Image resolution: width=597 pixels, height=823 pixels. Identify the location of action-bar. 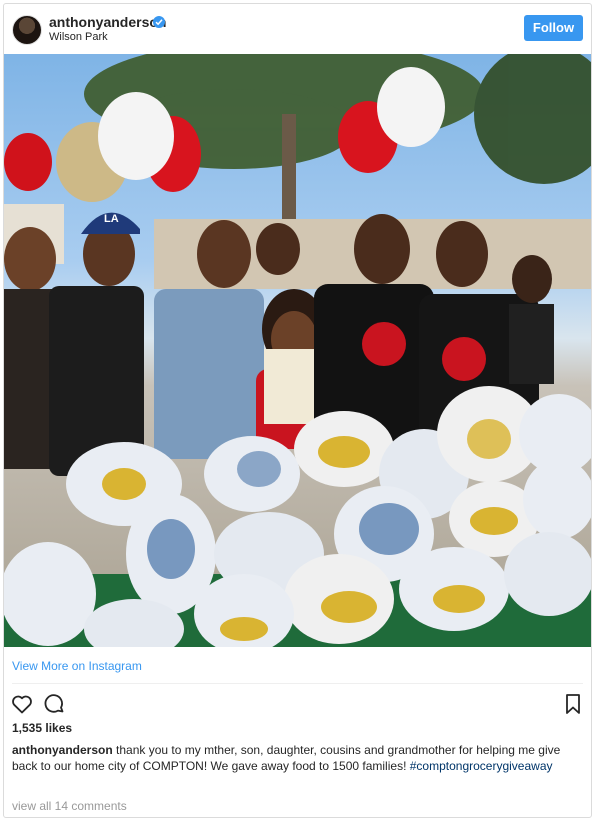
(297, 704).